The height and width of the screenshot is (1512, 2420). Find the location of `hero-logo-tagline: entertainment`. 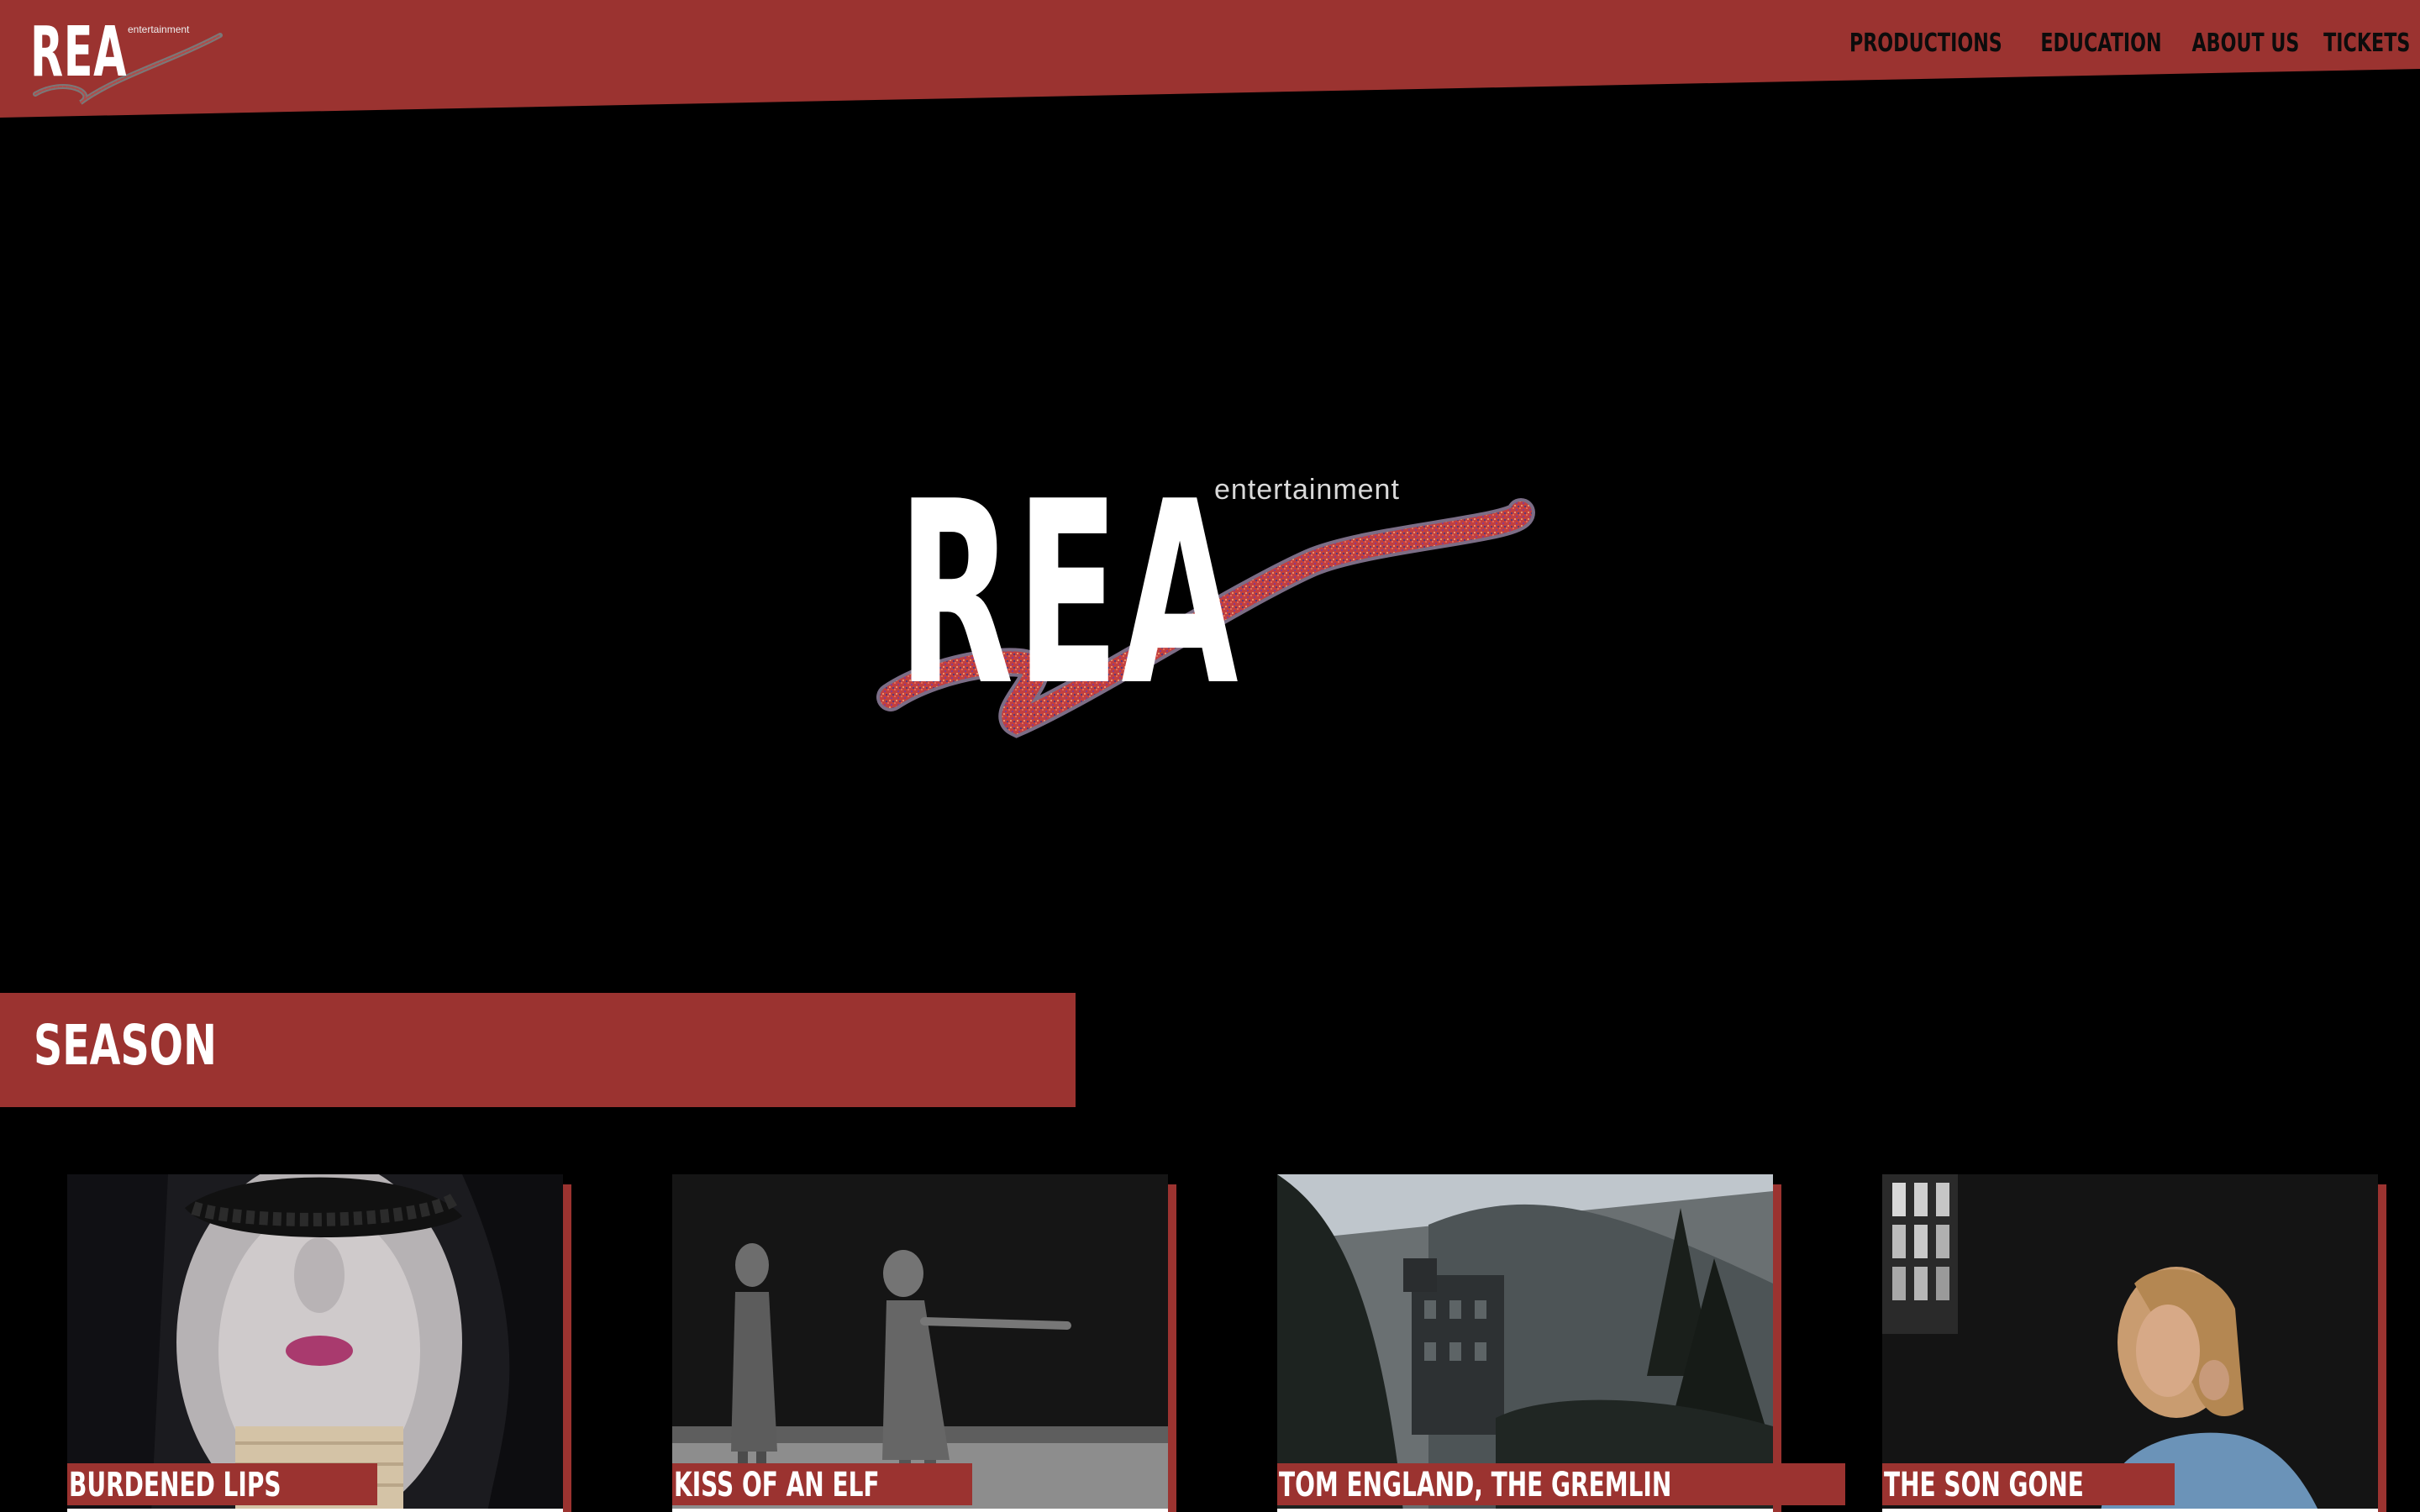

hero-logo-tagline: entertainment is located at coordinates (1307, 490).